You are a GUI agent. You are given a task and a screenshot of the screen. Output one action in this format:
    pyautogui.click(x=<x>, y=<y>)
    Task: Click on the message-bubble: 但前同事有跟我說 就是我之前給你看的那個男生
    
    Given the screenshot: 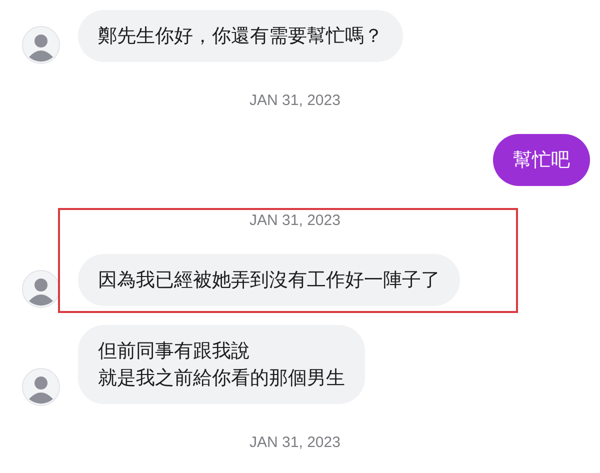 What is the action you would take?
    pyautogui.click(x=221, y=364)
    